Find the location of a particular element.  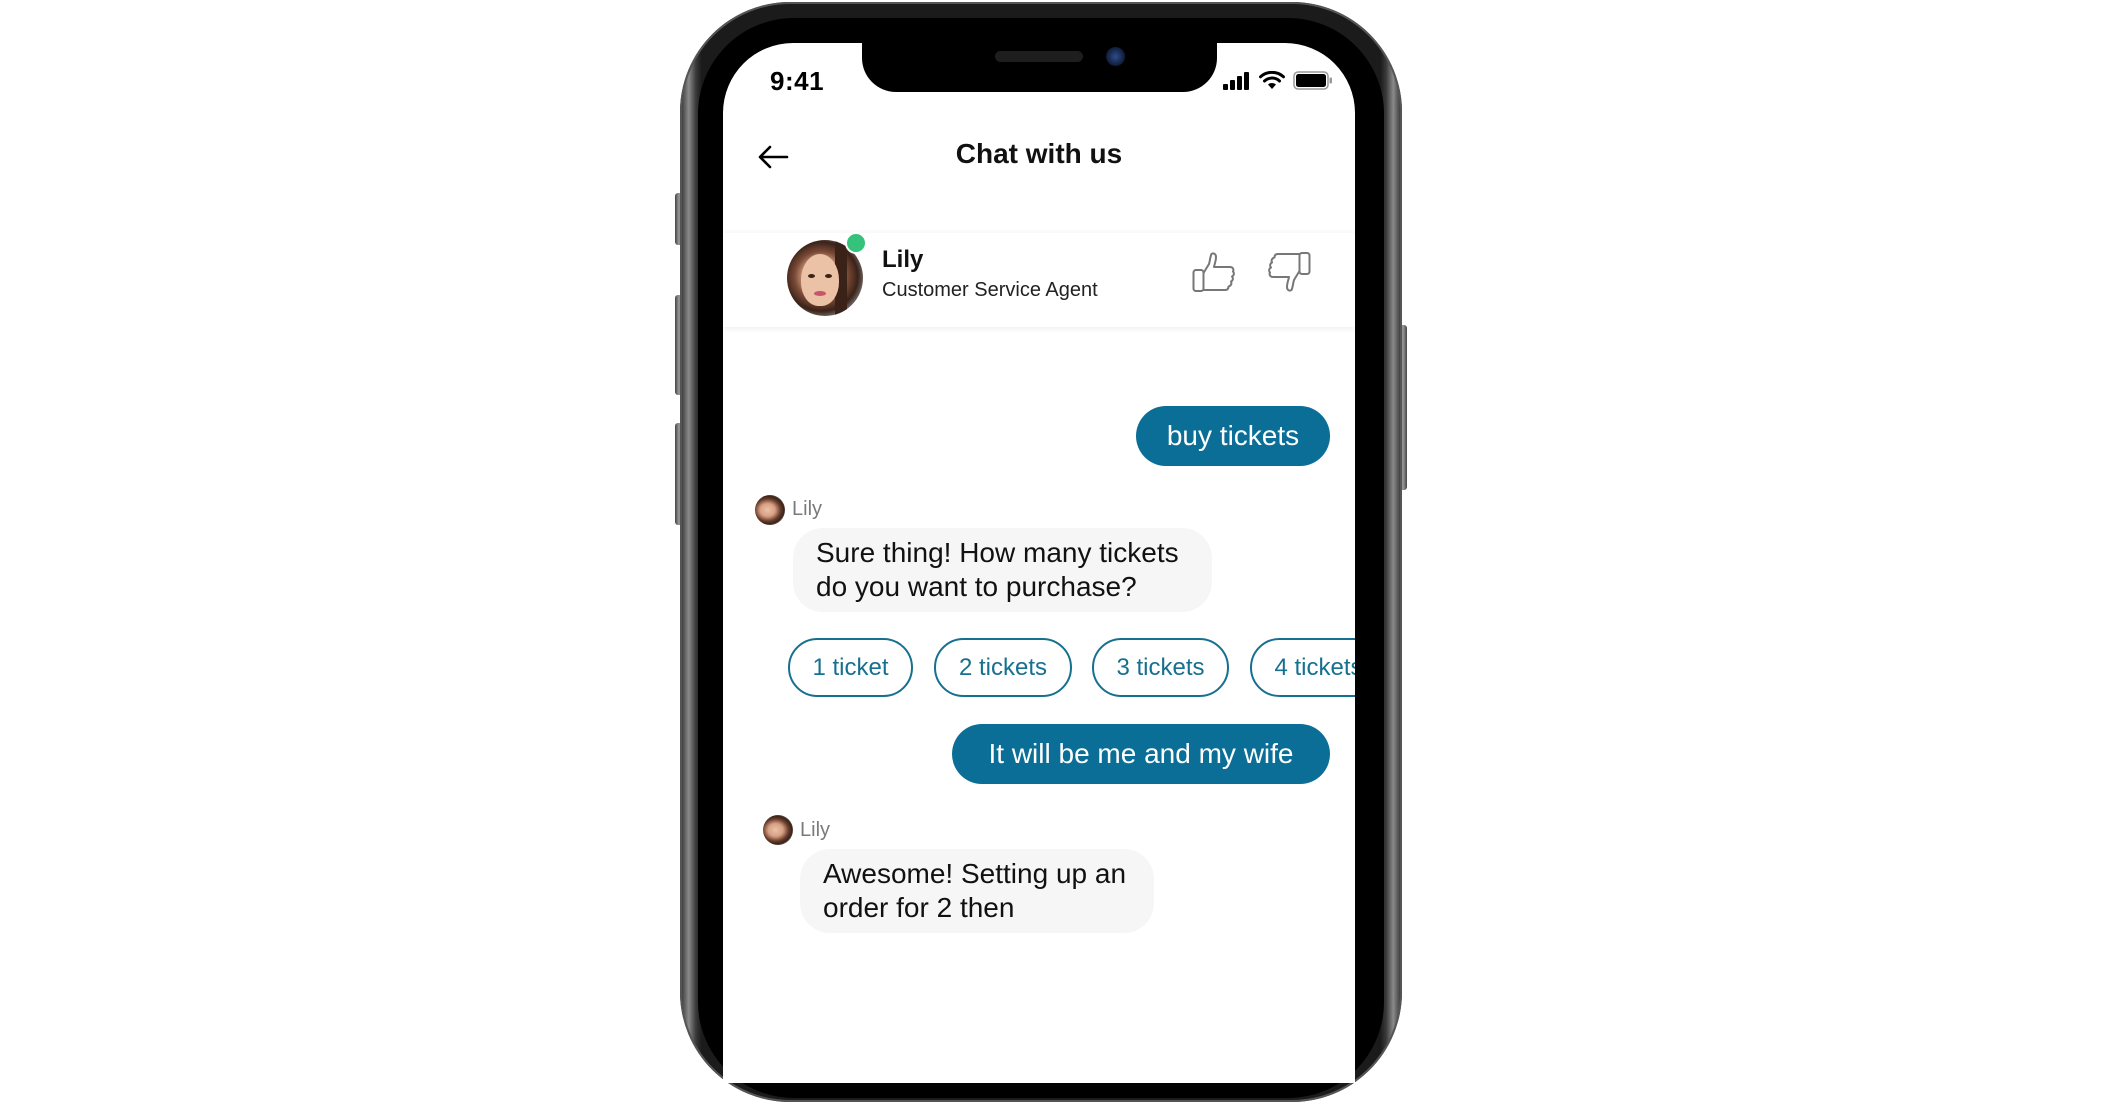

thumbs-down-icon is located at coordinates (1289, 272).